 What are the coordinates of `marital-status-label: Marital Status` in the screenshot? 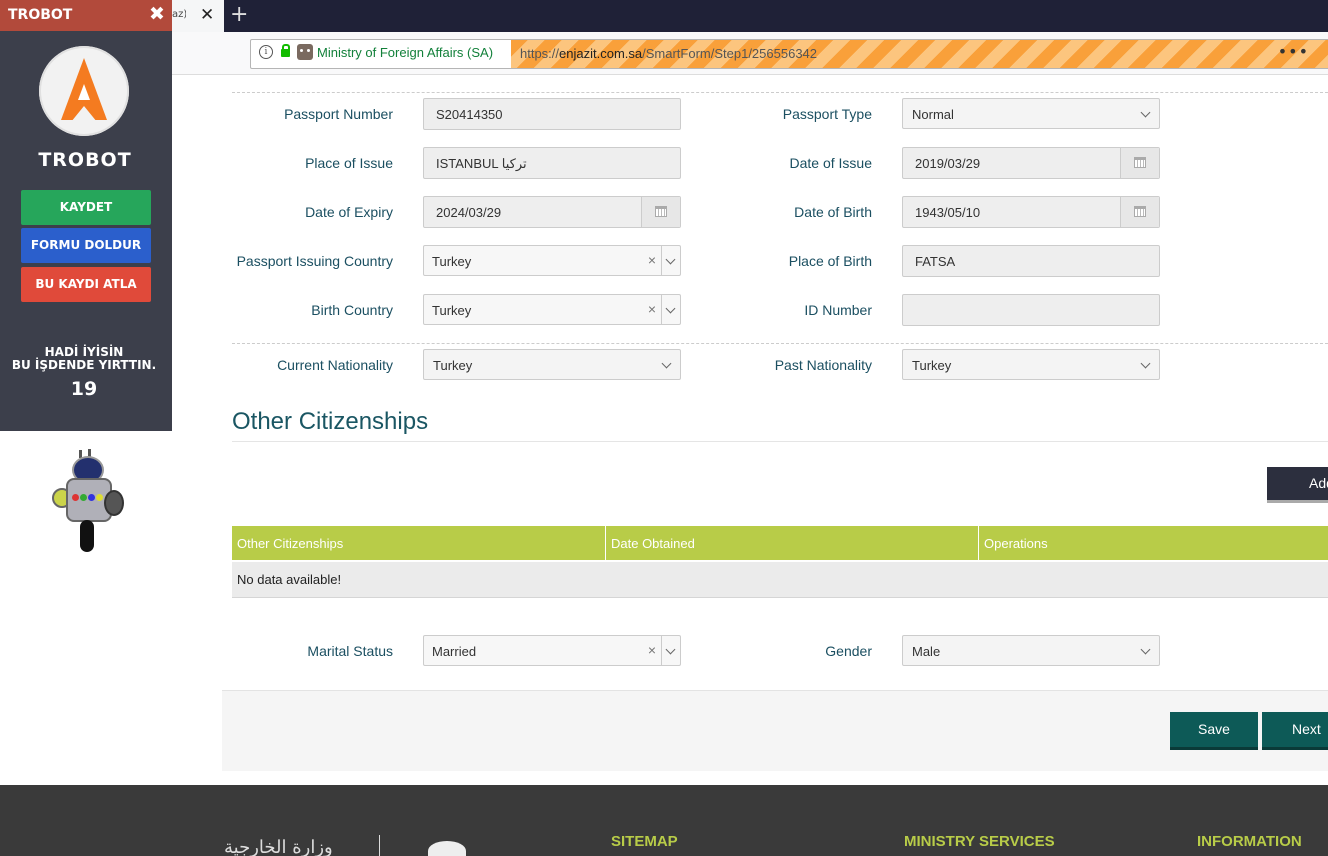 It's located at (350, 651).